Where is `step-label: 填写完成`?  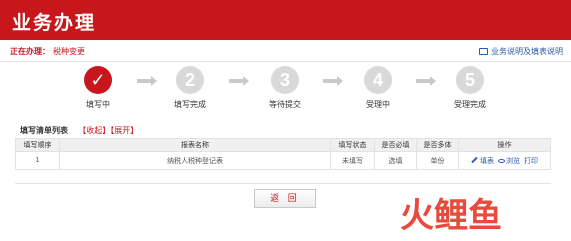 step-label: 填写完成 is located at coordinates (190, 104).